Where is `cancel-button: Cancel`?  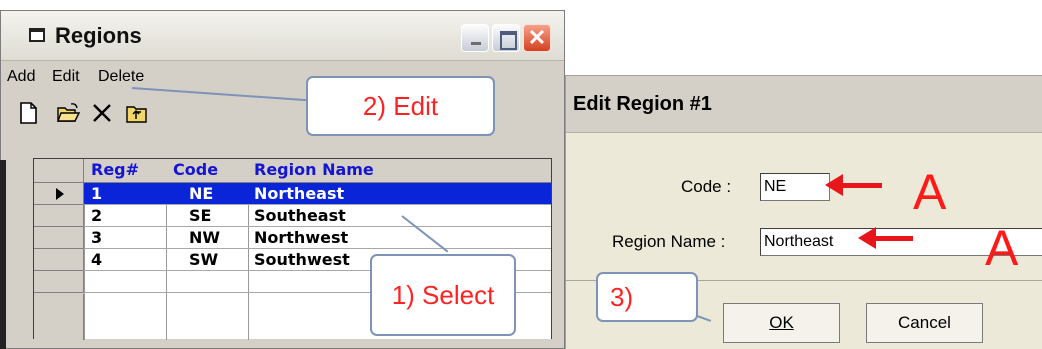
cancel-button: Cancel is located at coordinates (924, 323).